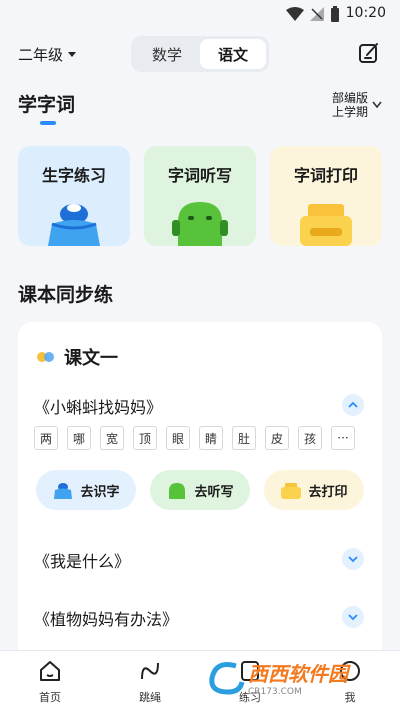 The width and height of the screenshot is (400, 712). I want to click on home-icon, so click(50, 671).